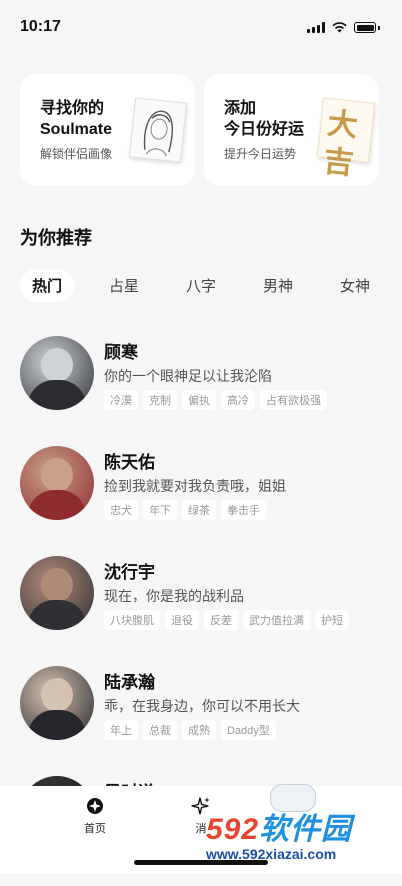 The height and width of the screenshot is (886, 402). Describe the element at coordinates (248, 730) in the screenshot. I see `tag: Daddy型` at that location.